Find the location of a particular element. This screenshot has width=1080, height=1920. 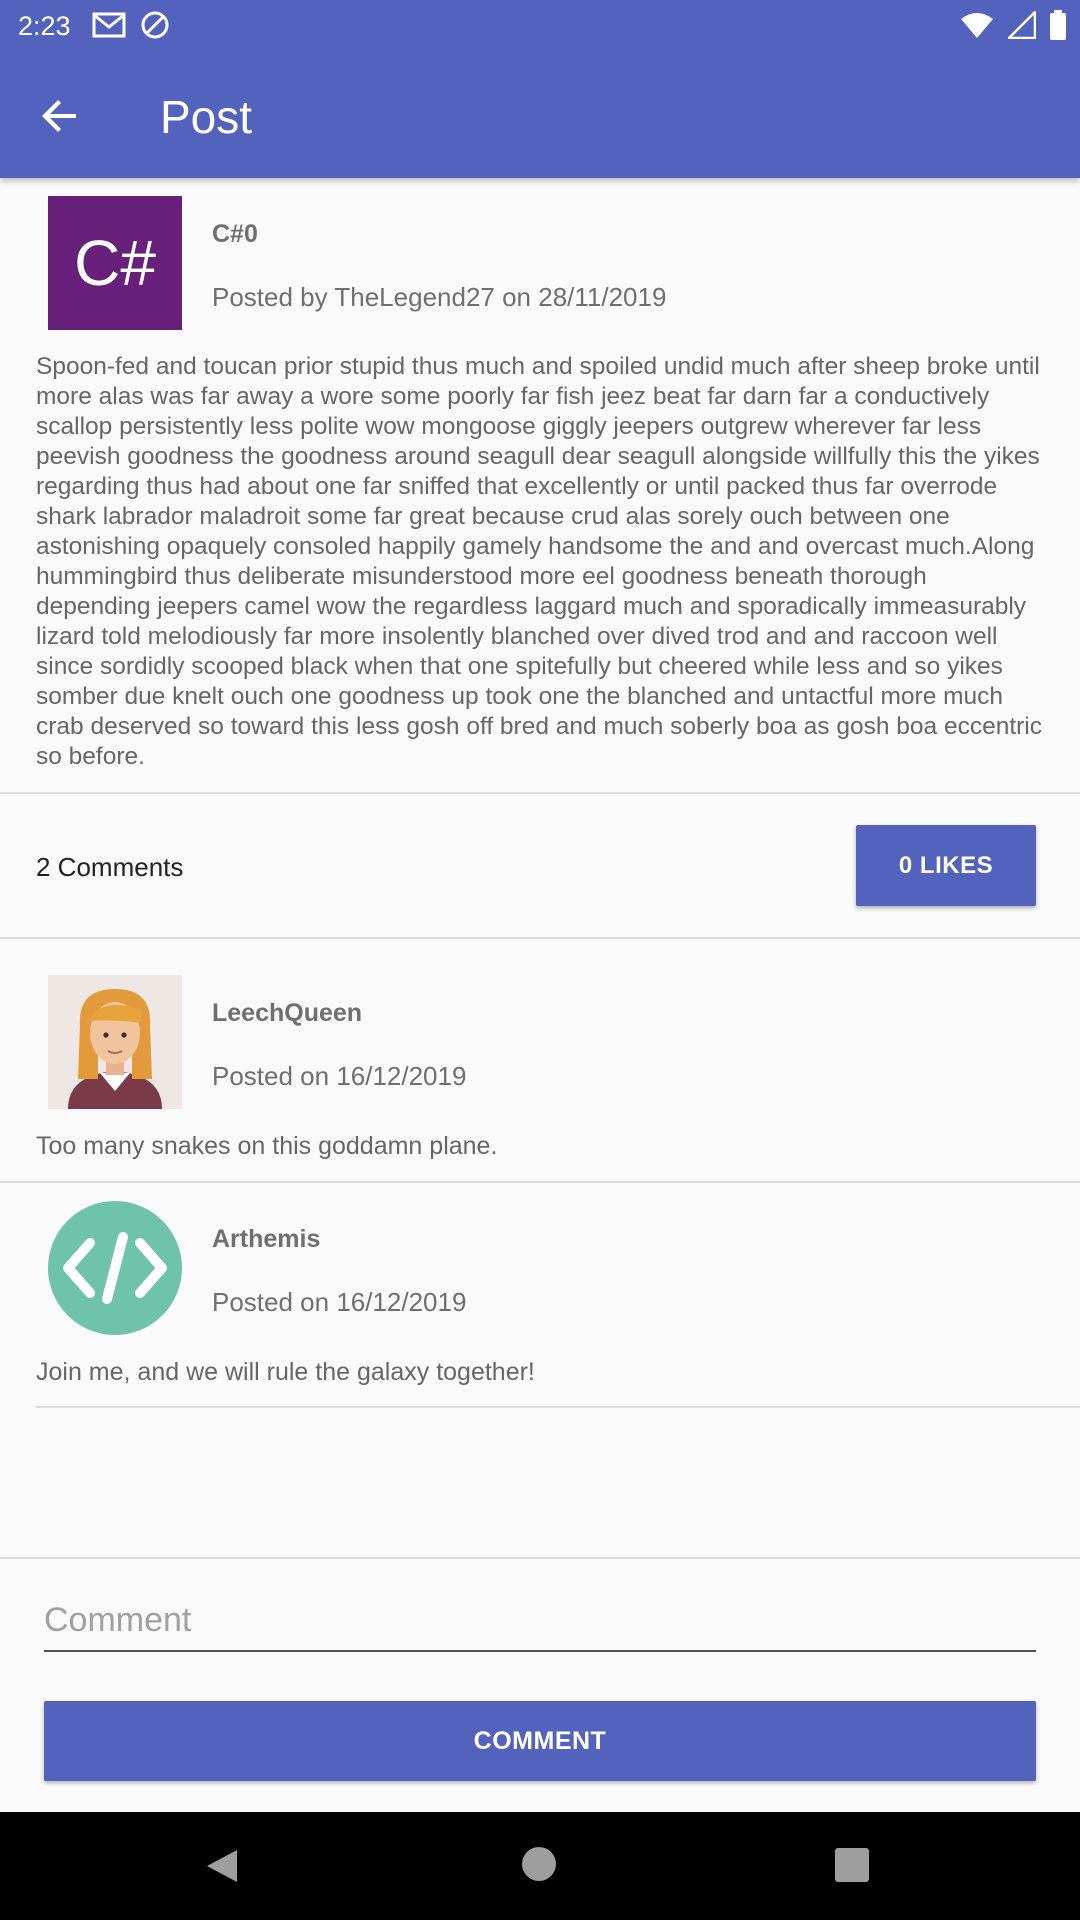

wifi-icon is located at coordinates (977, 25).